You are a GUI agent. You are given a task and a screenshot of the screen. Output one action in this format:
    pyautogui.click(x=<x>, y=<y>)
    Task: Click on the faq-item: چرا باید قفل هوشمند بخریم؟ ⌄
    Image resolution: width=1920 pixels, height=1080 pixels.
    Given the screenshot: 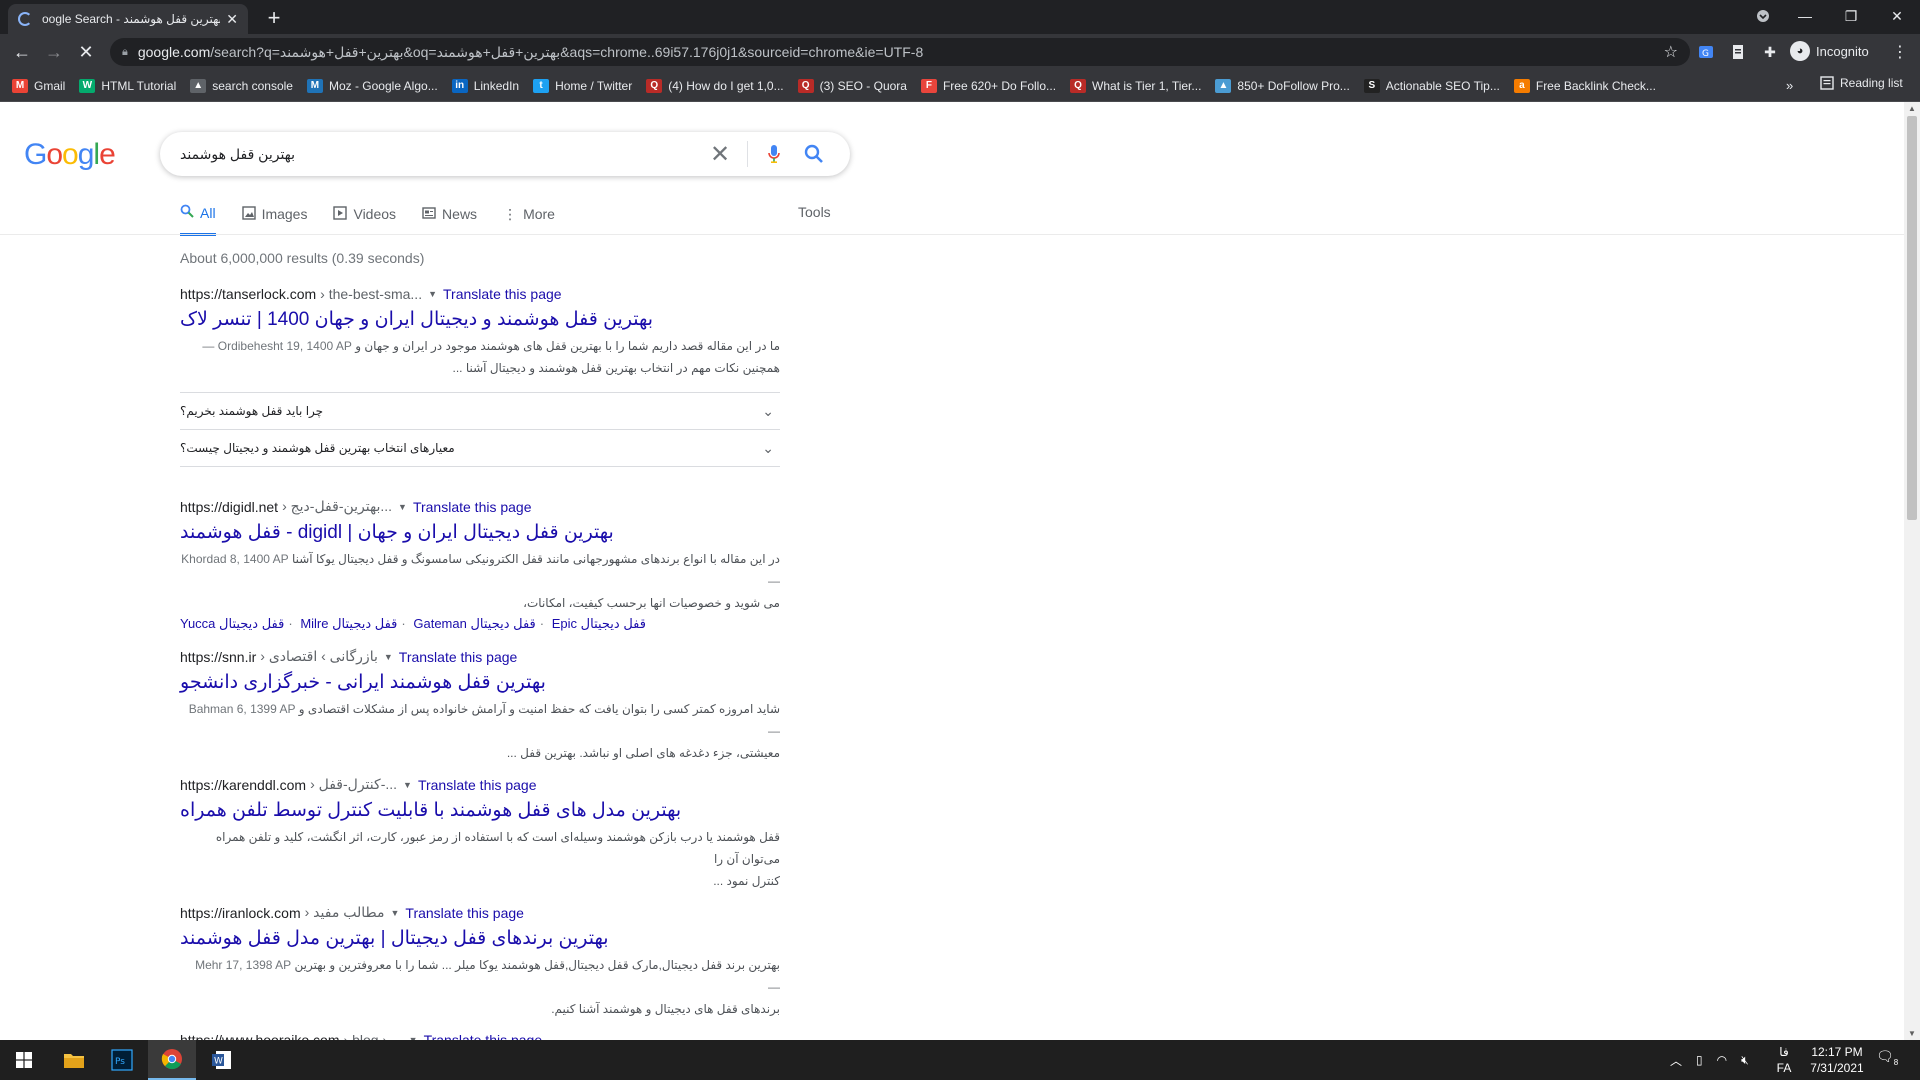 What is the action you would take?
    pyautogui.click(x=480, y=410)
    